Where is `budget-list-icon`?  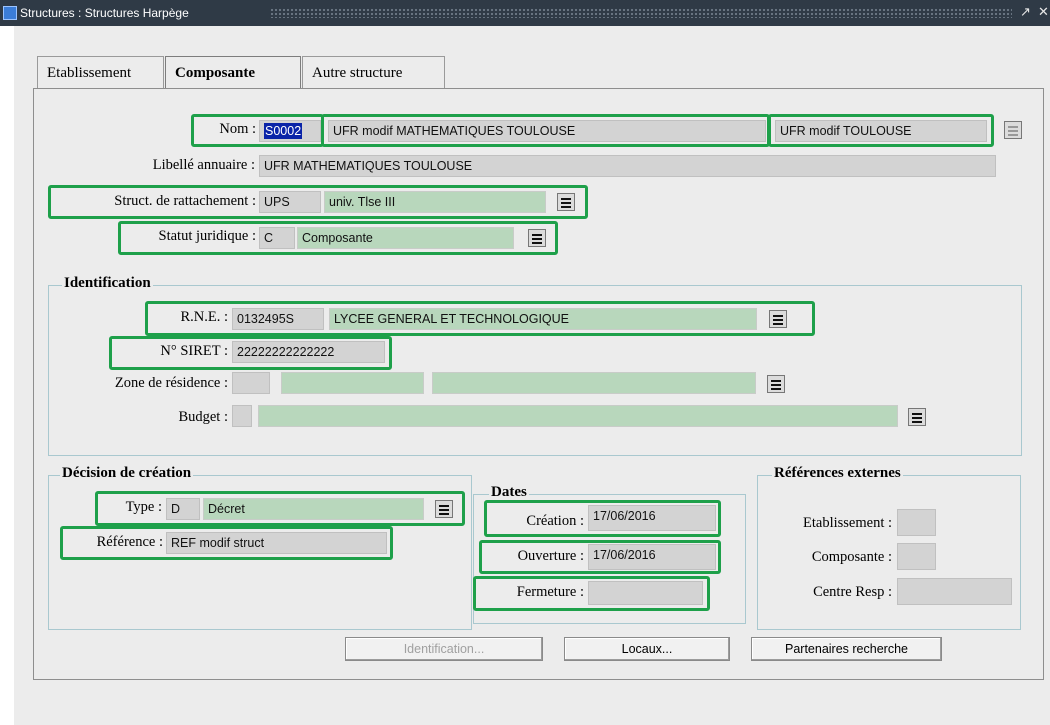
budget-list-icon is located at coordinates (917, 417).